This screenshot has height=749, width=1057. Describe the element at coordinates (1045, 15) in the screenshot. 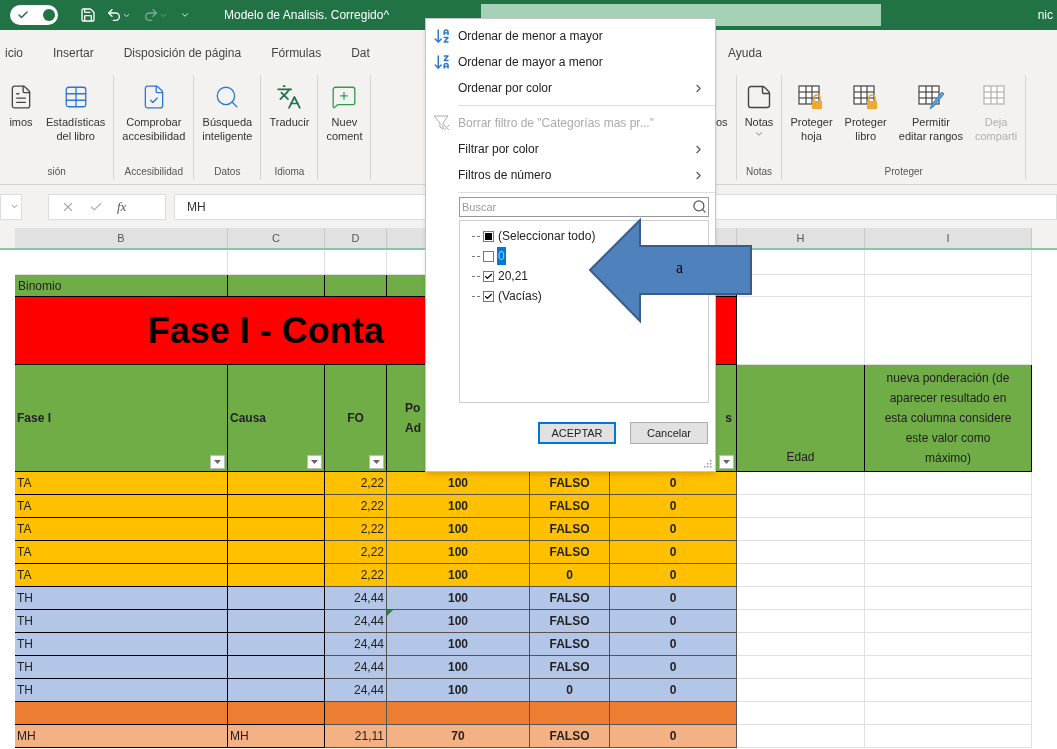

I see `user-name: nic` at that location.